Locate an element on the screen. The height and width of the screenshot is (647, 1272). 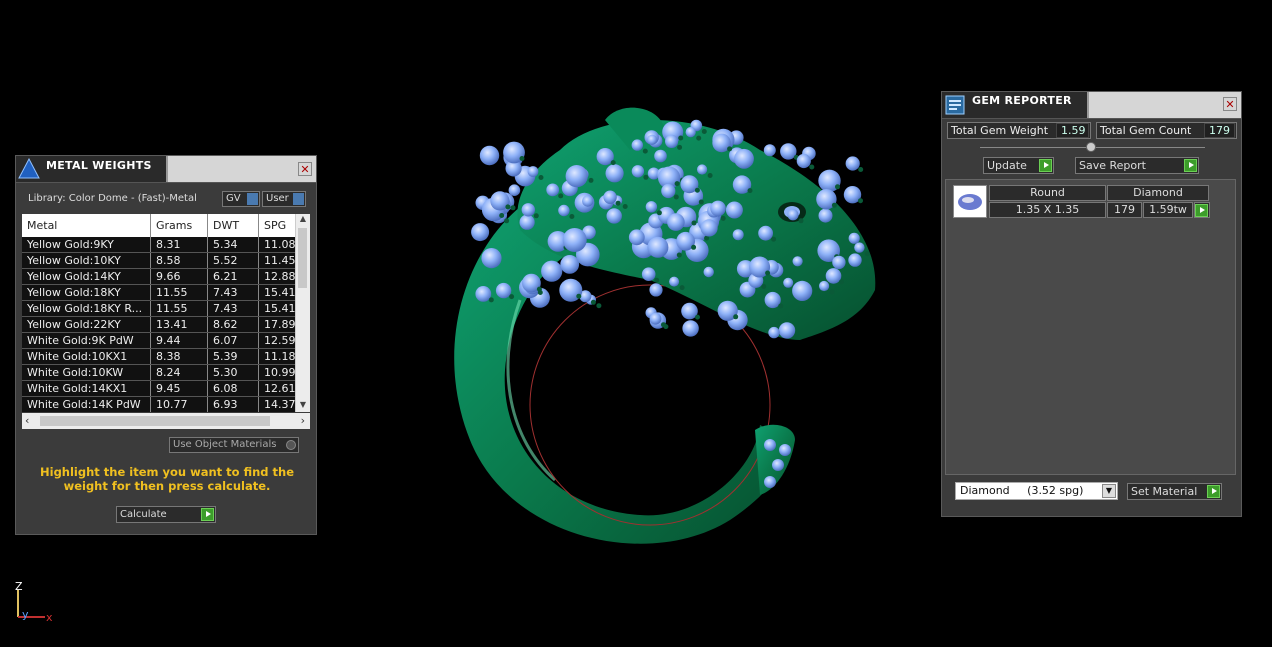
dwt-cell: 8.62 is located at coordinates (233, 324).